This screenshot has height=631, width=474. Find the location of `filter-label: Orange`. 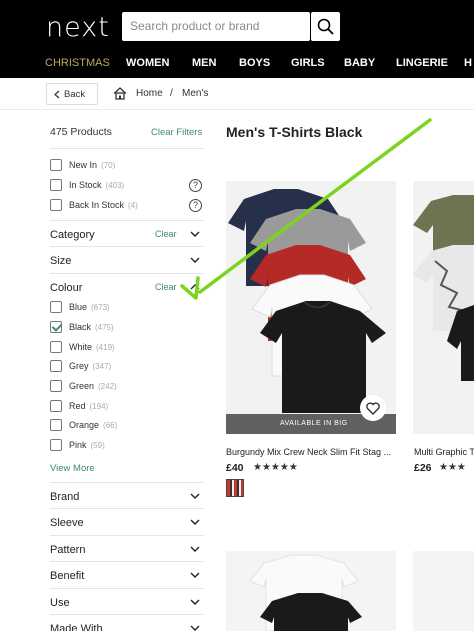

filter-label: Orange is located at coordinates (84, 425).